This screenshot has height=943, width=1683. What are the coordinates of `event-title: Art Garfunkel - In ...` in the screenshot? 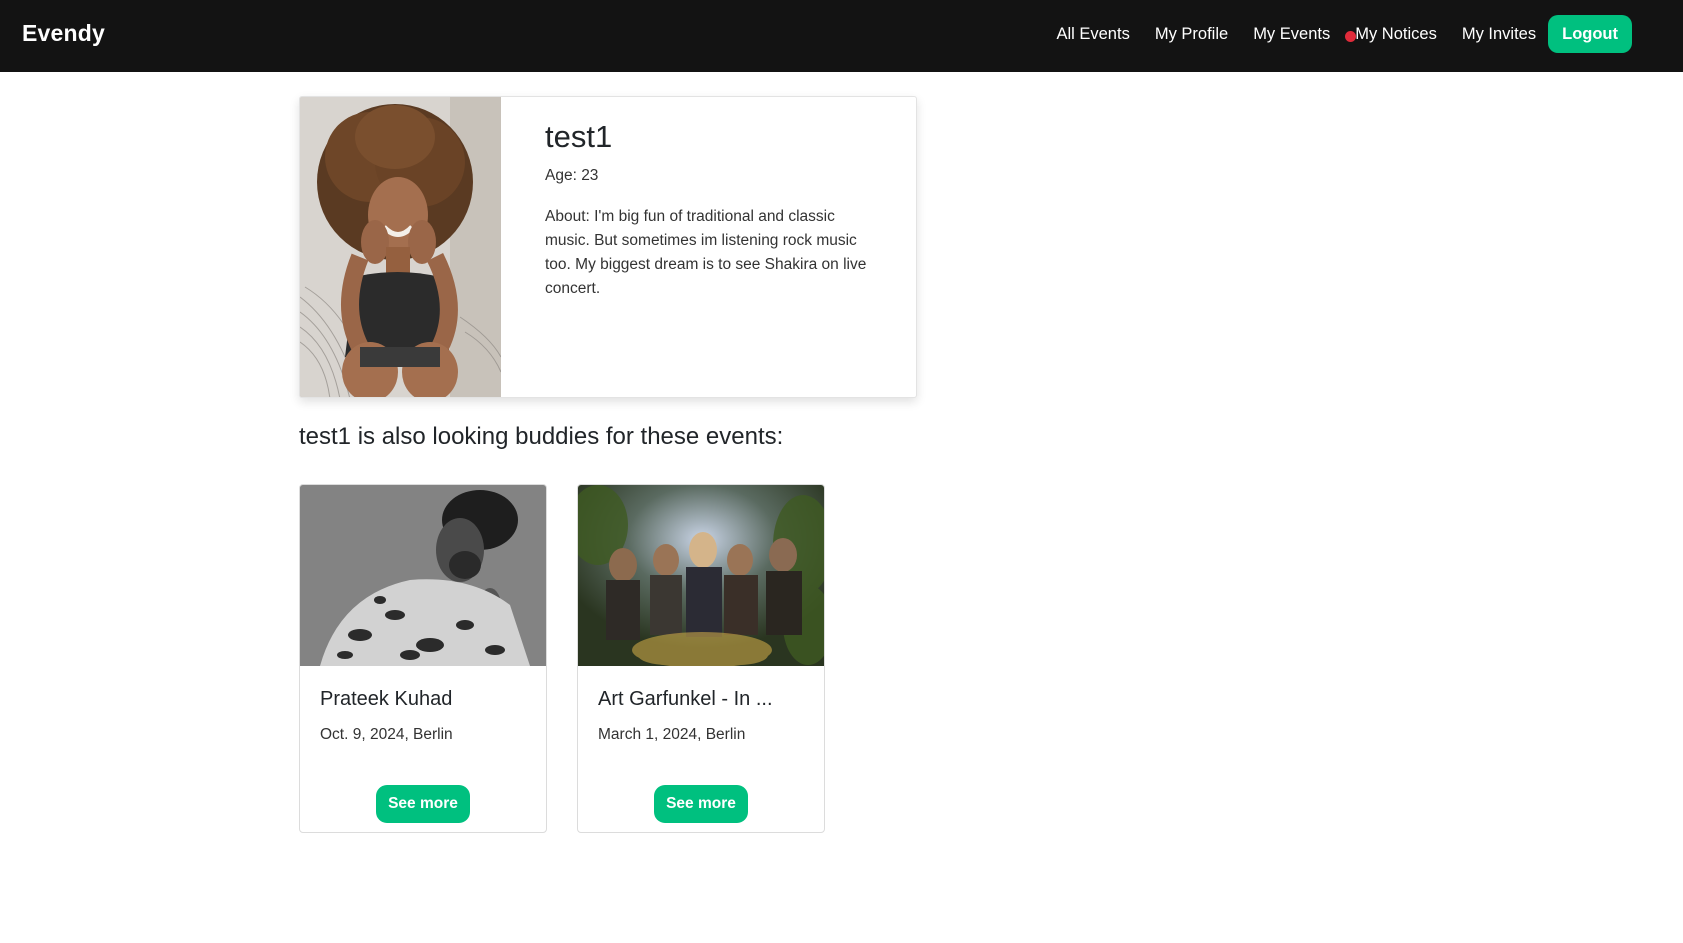 It's located at (685, 699).